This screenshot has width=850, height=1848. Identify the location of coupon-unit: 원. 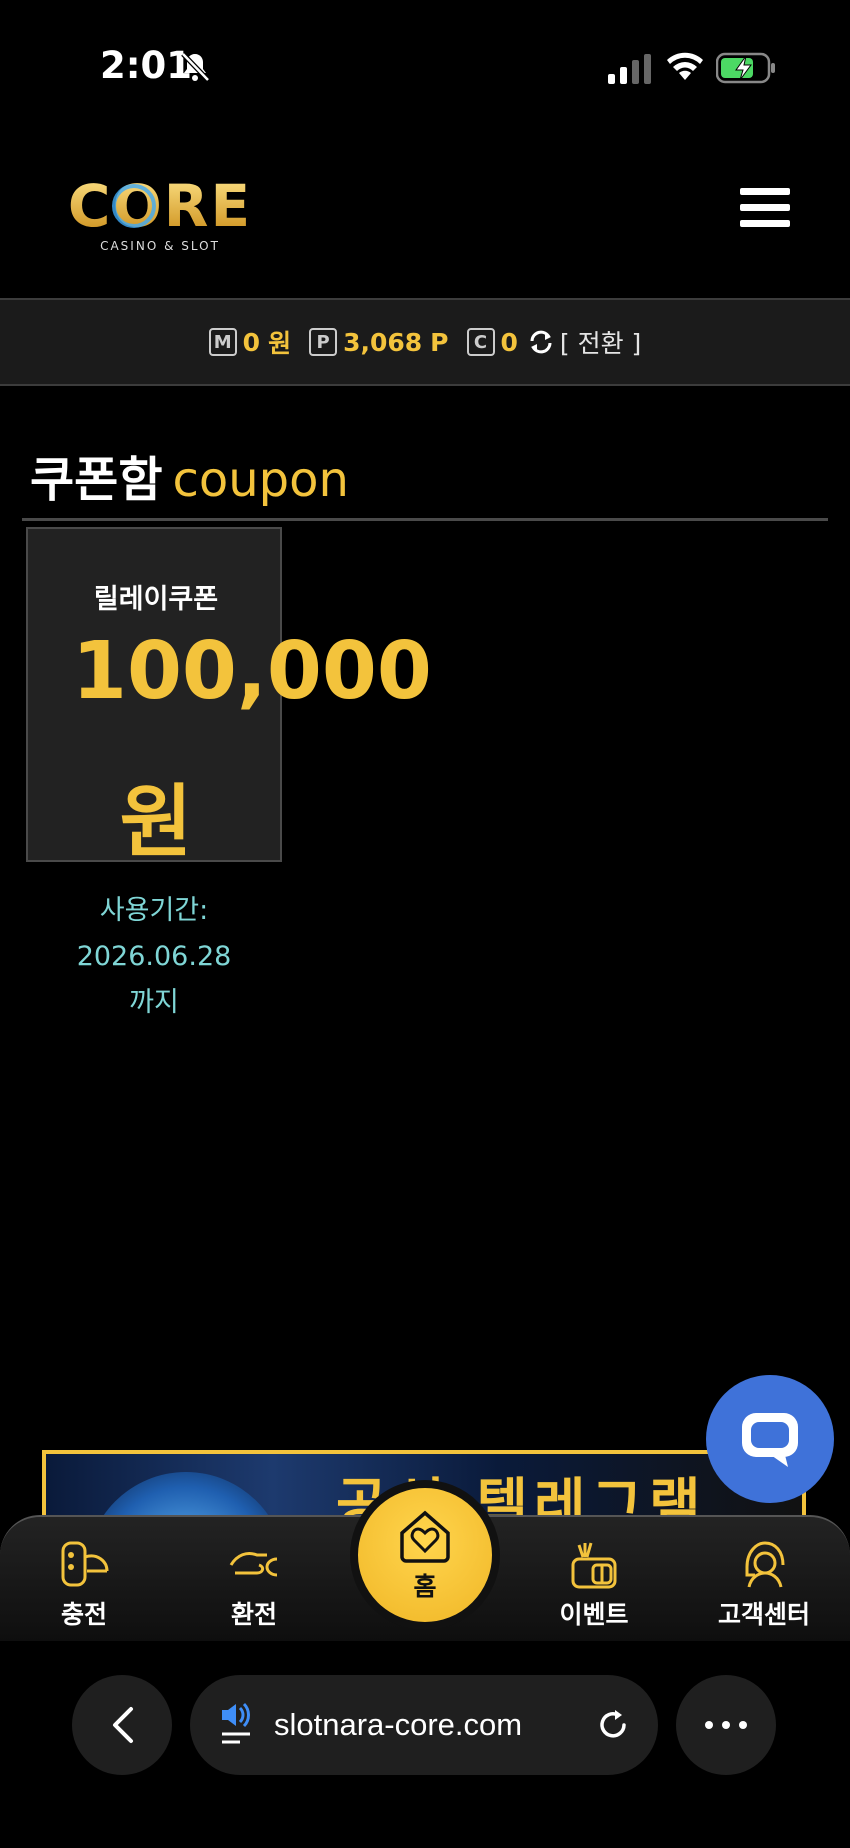
(156, 822).